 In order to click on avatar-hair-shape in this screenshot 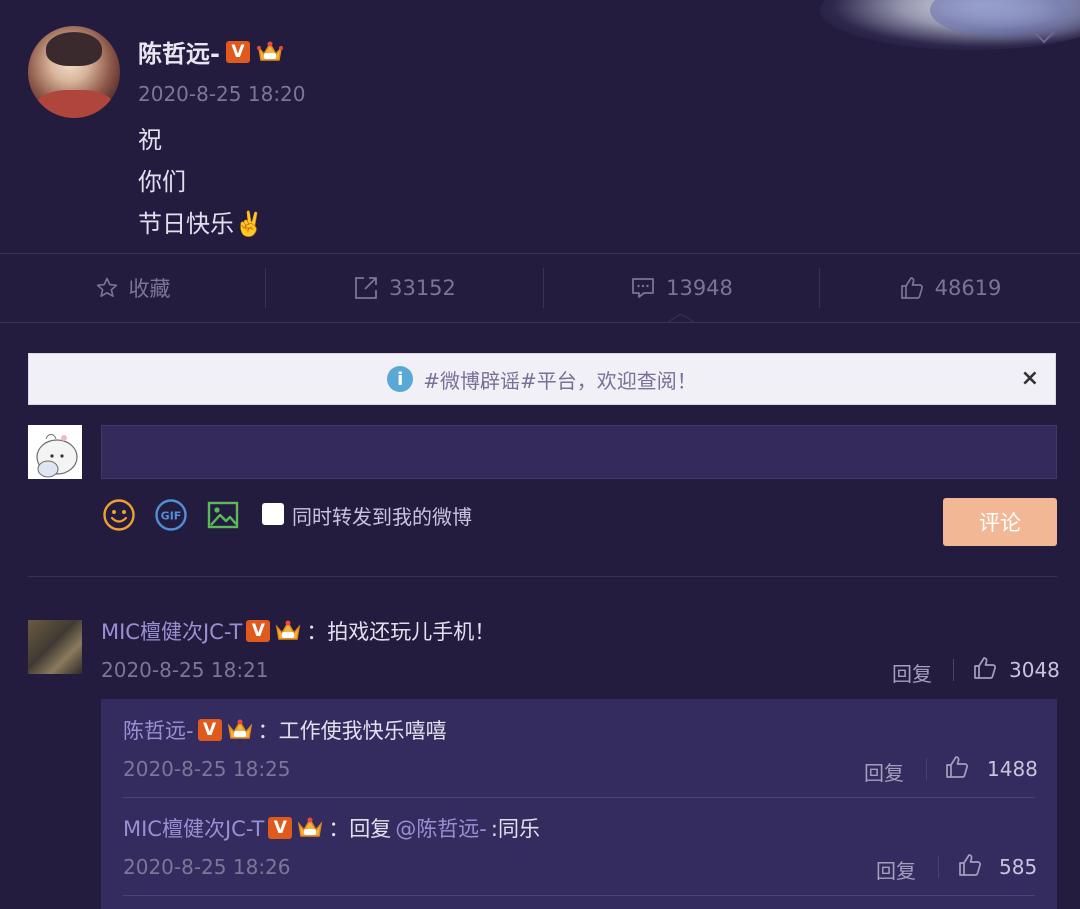, I will do `click(74, 49)`.